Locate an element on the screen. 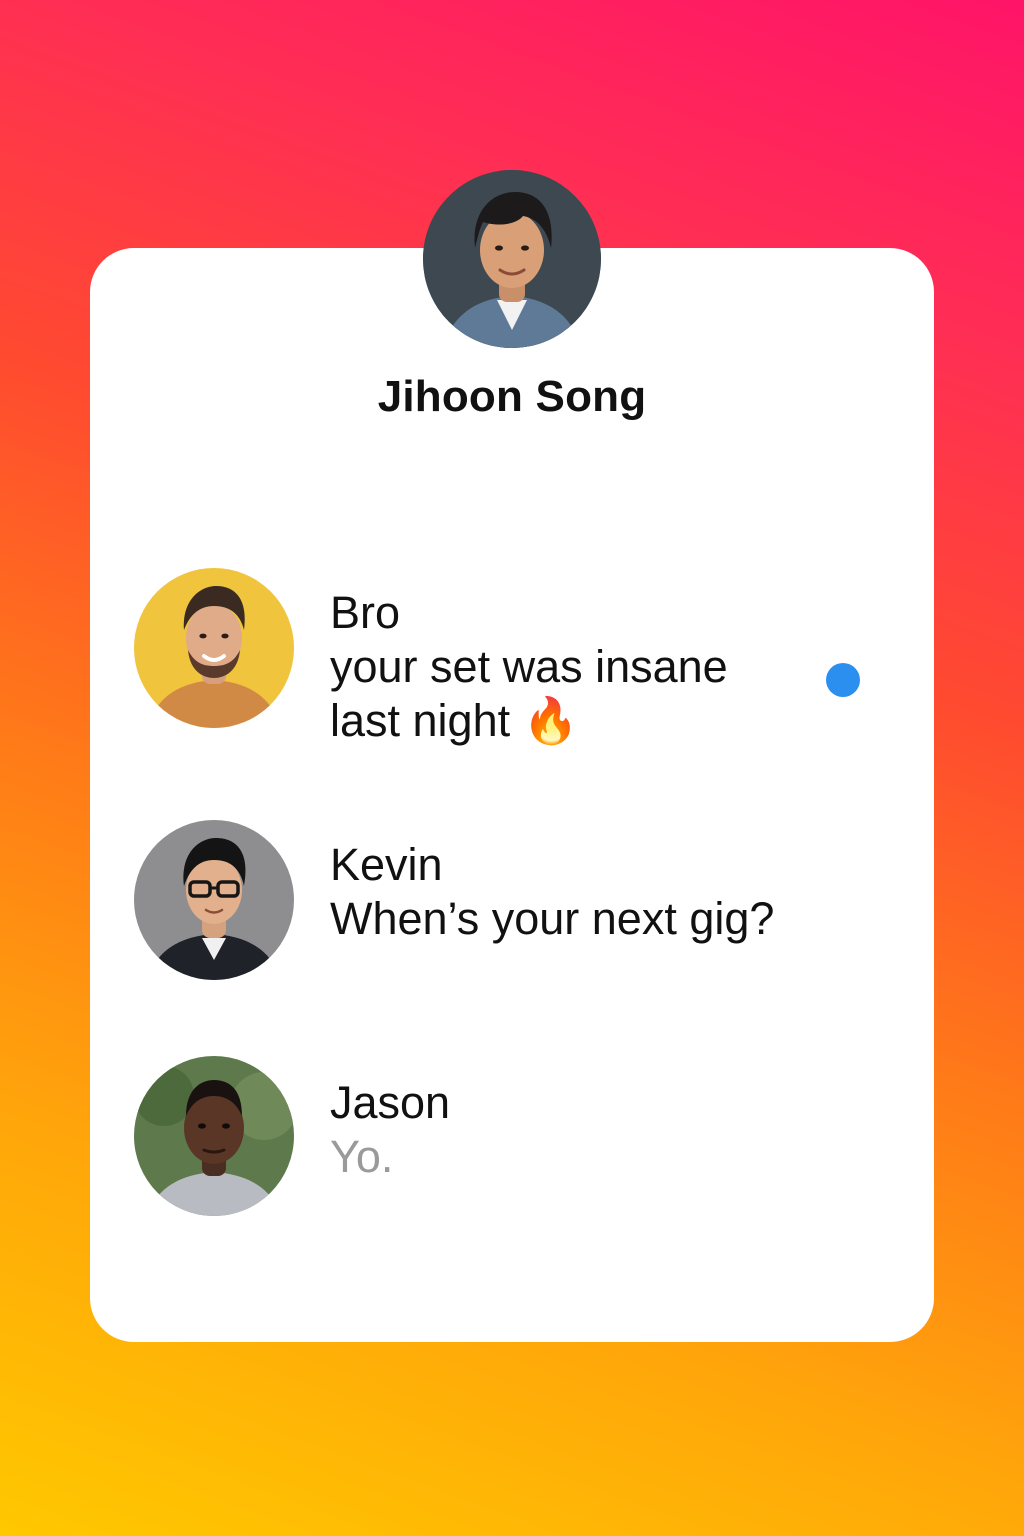  last-message: When’s your next gig? is located at coordinates (552, 918).